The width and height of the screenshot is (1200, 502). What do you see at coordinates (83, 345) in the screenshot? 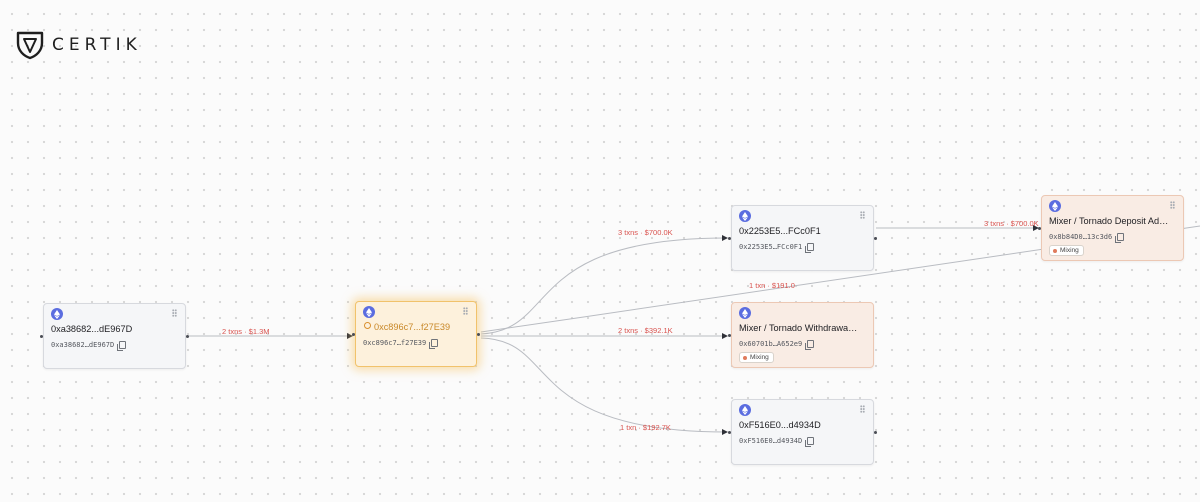
I see `address-text: 0xa38682…dE967D` at bounding box center [83, 345].